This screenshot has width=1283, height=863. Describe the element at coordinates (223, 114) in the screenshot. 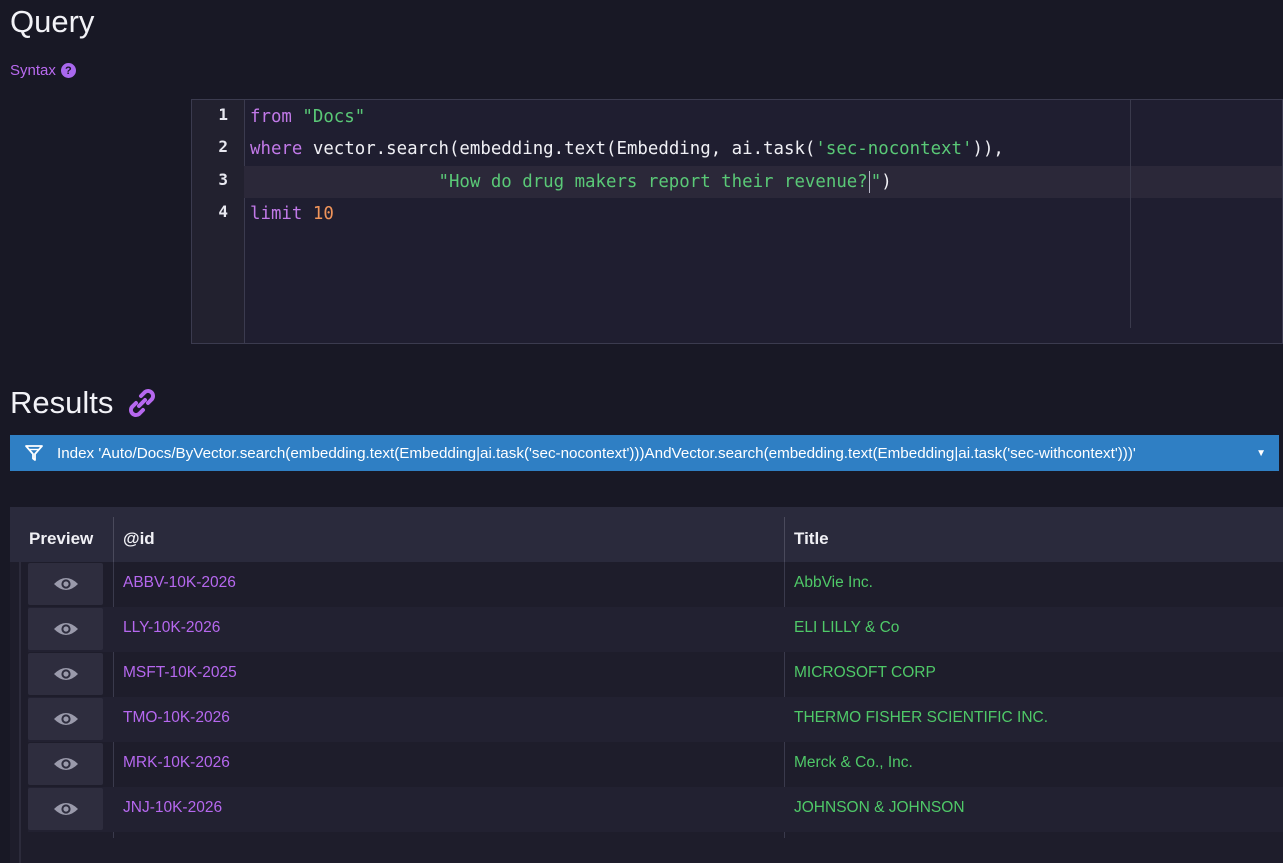

I see `line-number: 1` at that location.